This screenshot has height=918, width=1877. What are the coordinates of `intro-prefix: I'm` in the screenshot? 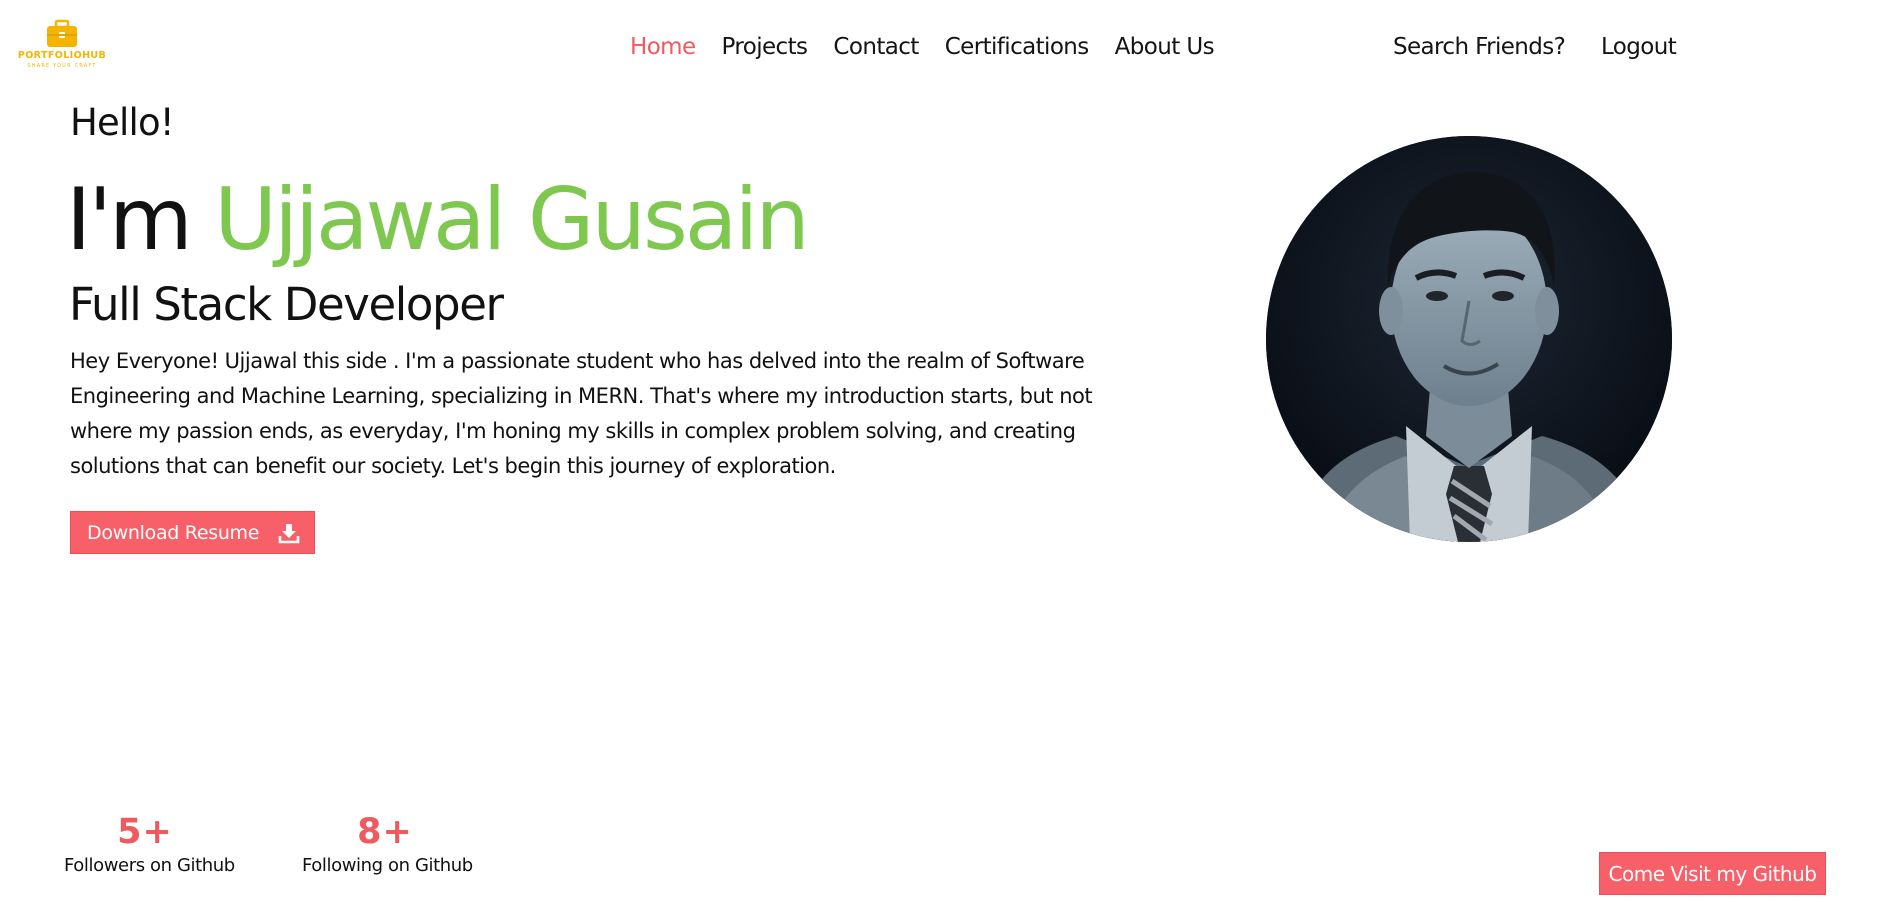 It's located at (129, 220).